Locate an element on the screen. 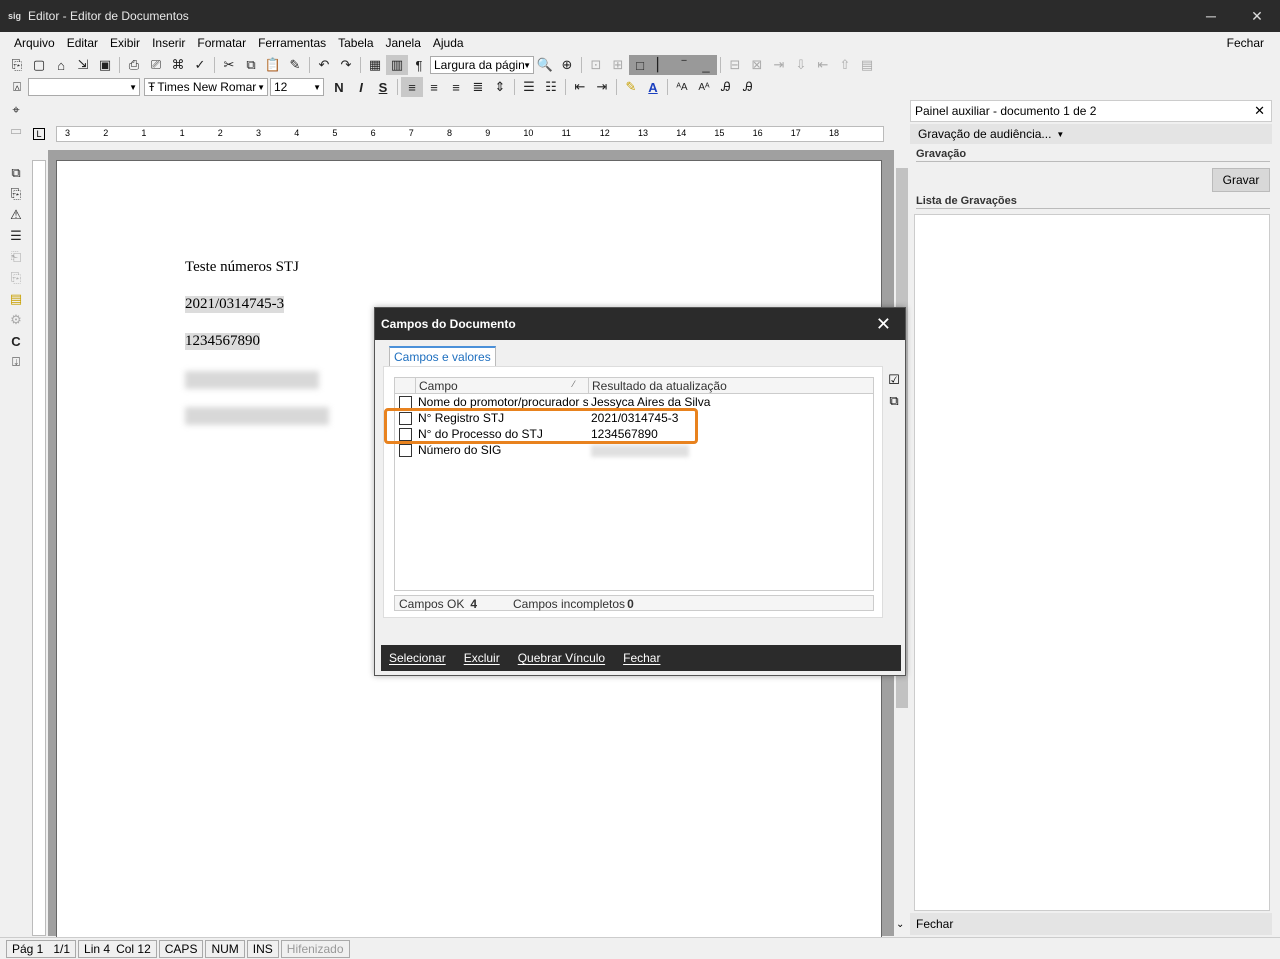 The width and height of the screenshot is (1280, 959). record-button: Gravar is located at coordinates (1241, 180).